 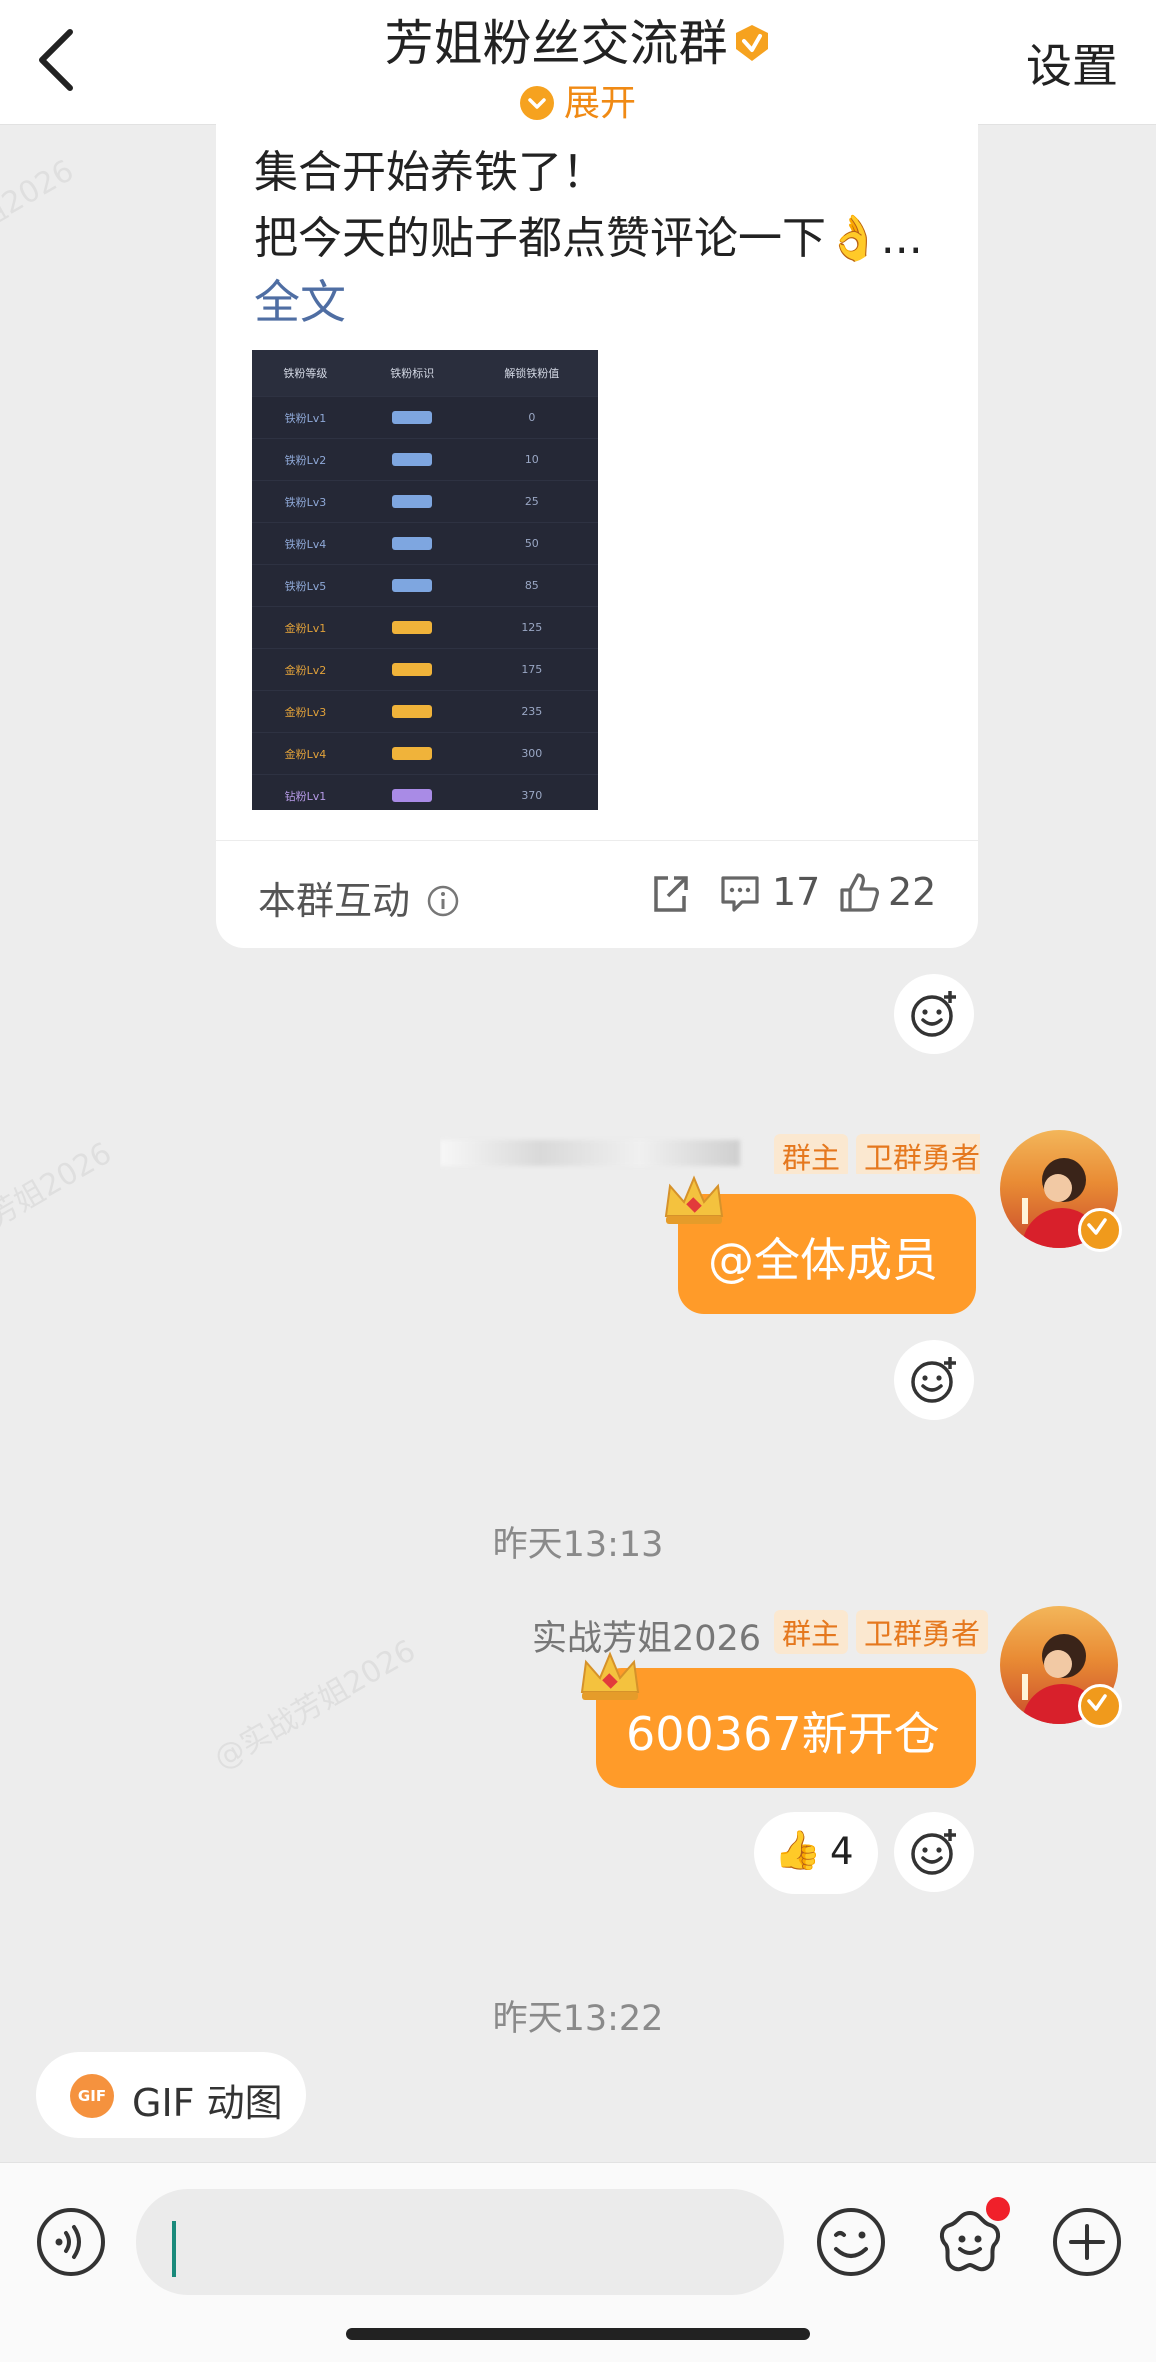 I want to click on expand-label: 展开, so click(x=599, y=103).